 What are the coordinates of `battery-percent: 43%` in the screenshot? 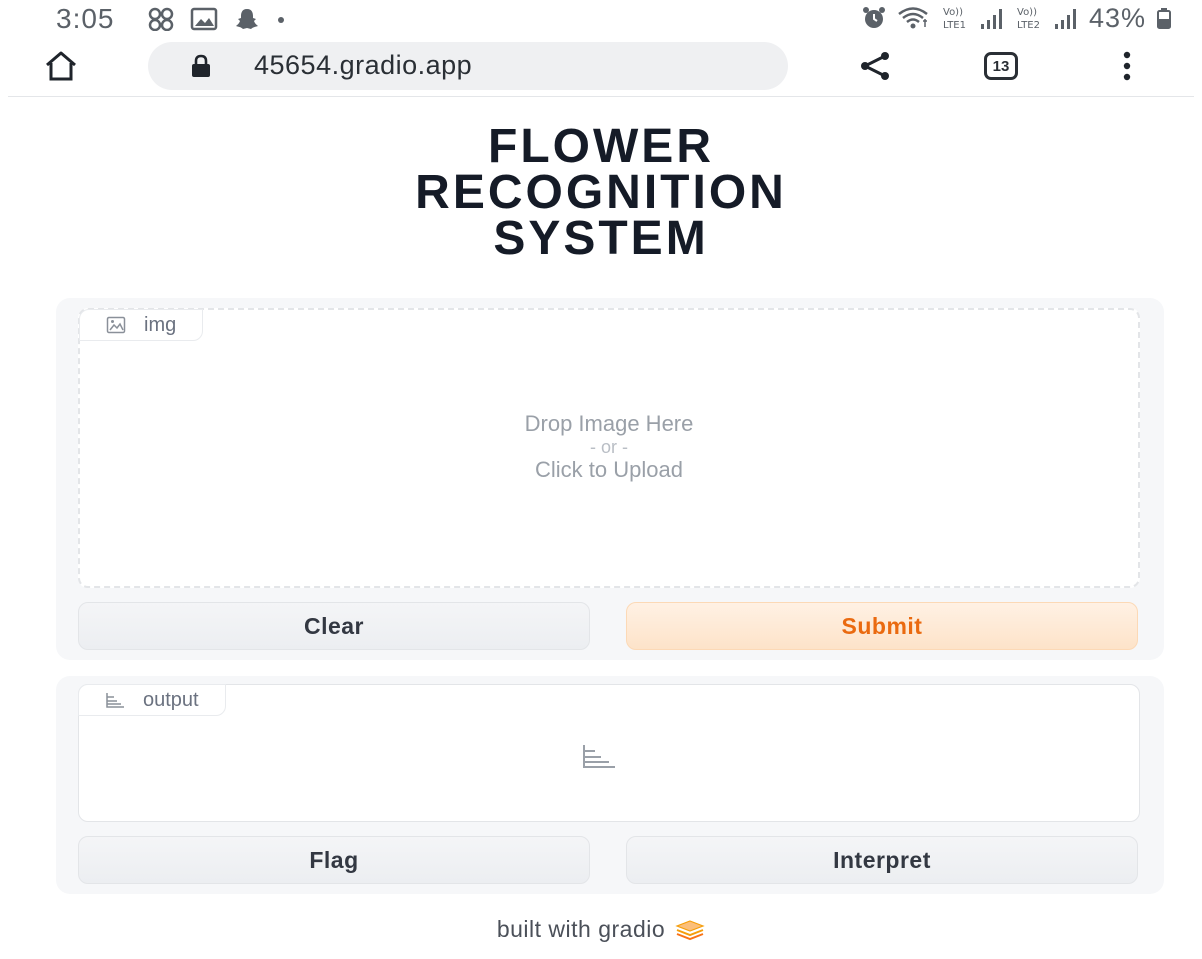 It's located at (1117, 17).